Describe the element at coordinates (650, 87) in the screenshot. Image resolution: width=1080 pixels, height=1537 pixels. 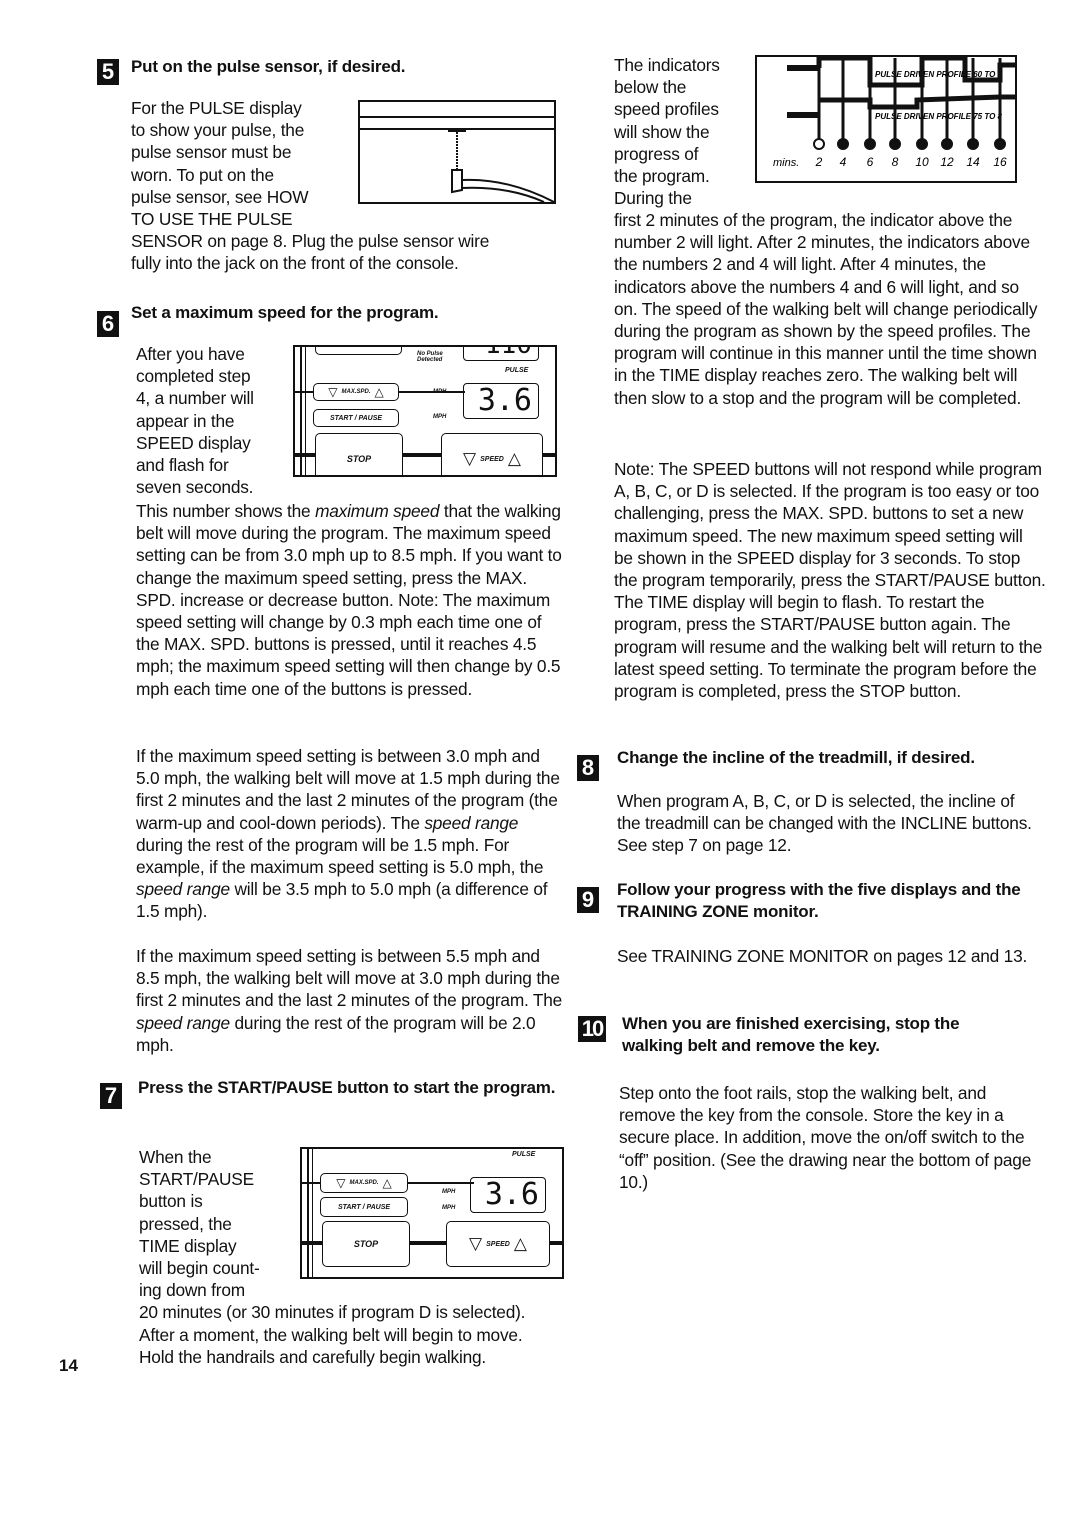
I see `text-line: below the` at that location.